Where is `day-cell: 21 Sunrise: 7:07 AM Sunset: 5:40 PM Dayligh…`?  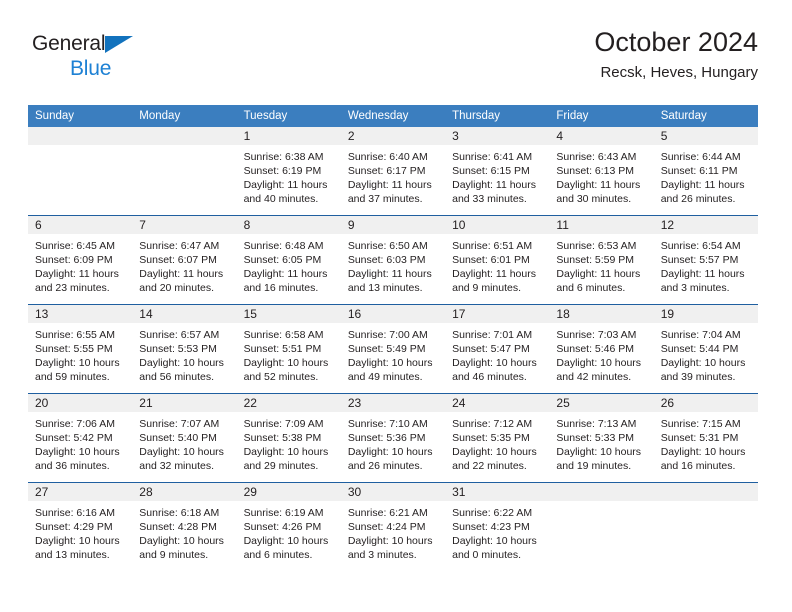 day-cell: 21 Sunrise: 7:07 AM Sunset: 5:40 PM Dayligh… is located at coordinates (184, 438).